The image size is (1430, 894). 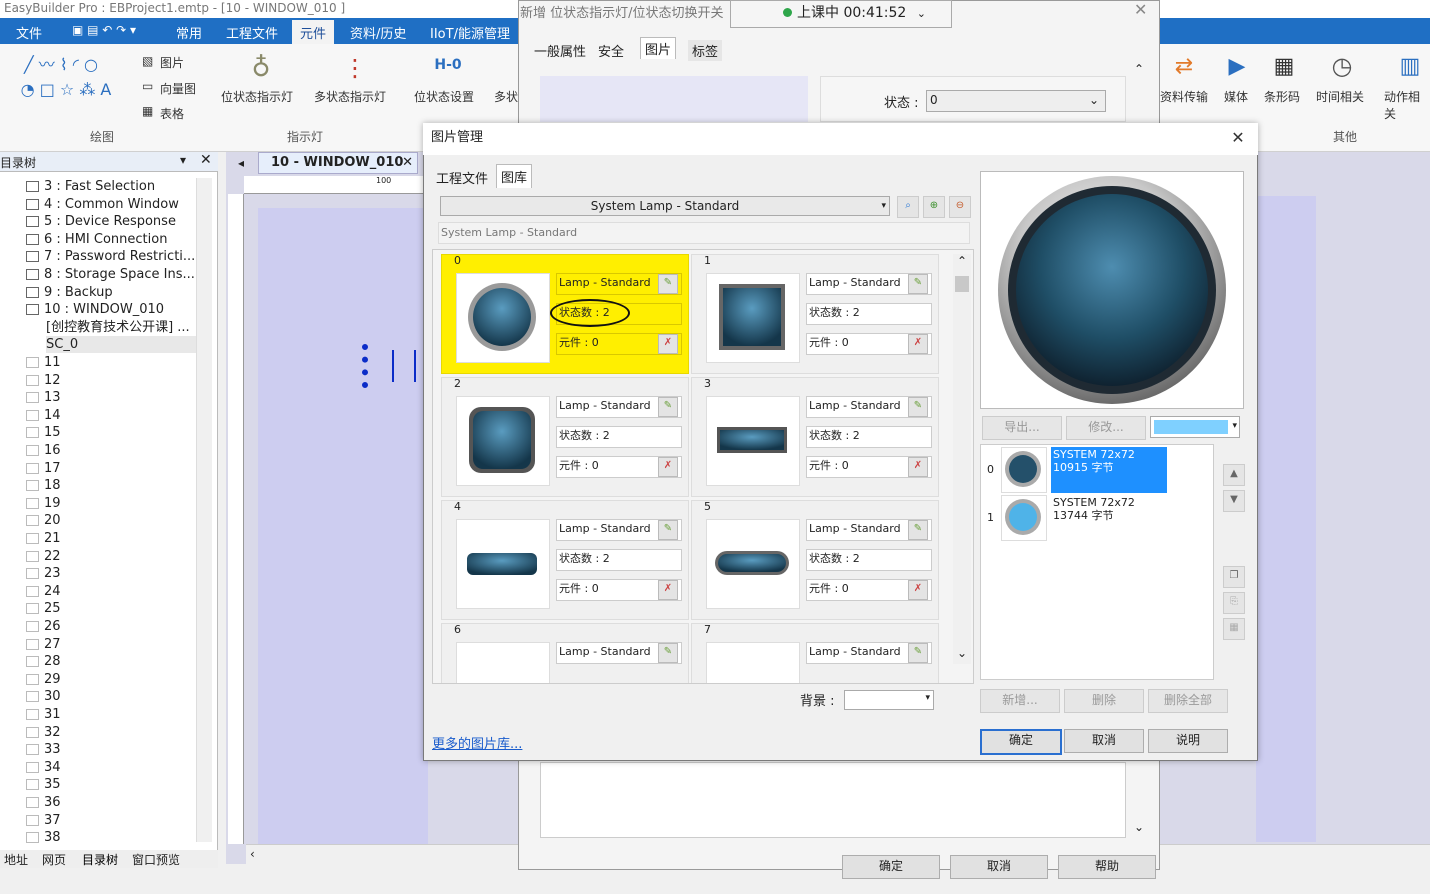 What do you see at coordinates (448, 65) in the screenshot?
I see `bit-set-icon: H-0` at bounding box center [448, 65].